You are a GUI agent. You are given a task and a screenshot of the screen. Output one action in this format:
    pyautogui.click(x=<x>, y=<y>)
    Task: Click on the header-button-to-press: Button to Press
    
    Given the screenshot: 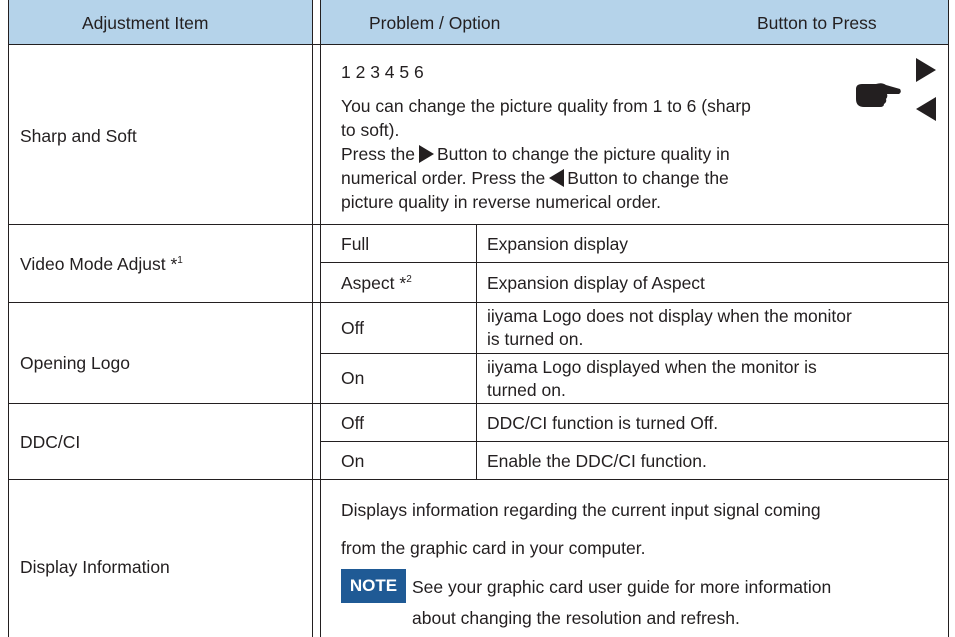 What is the action you would take?
    pyautogui.click(x=817, y=23)
    